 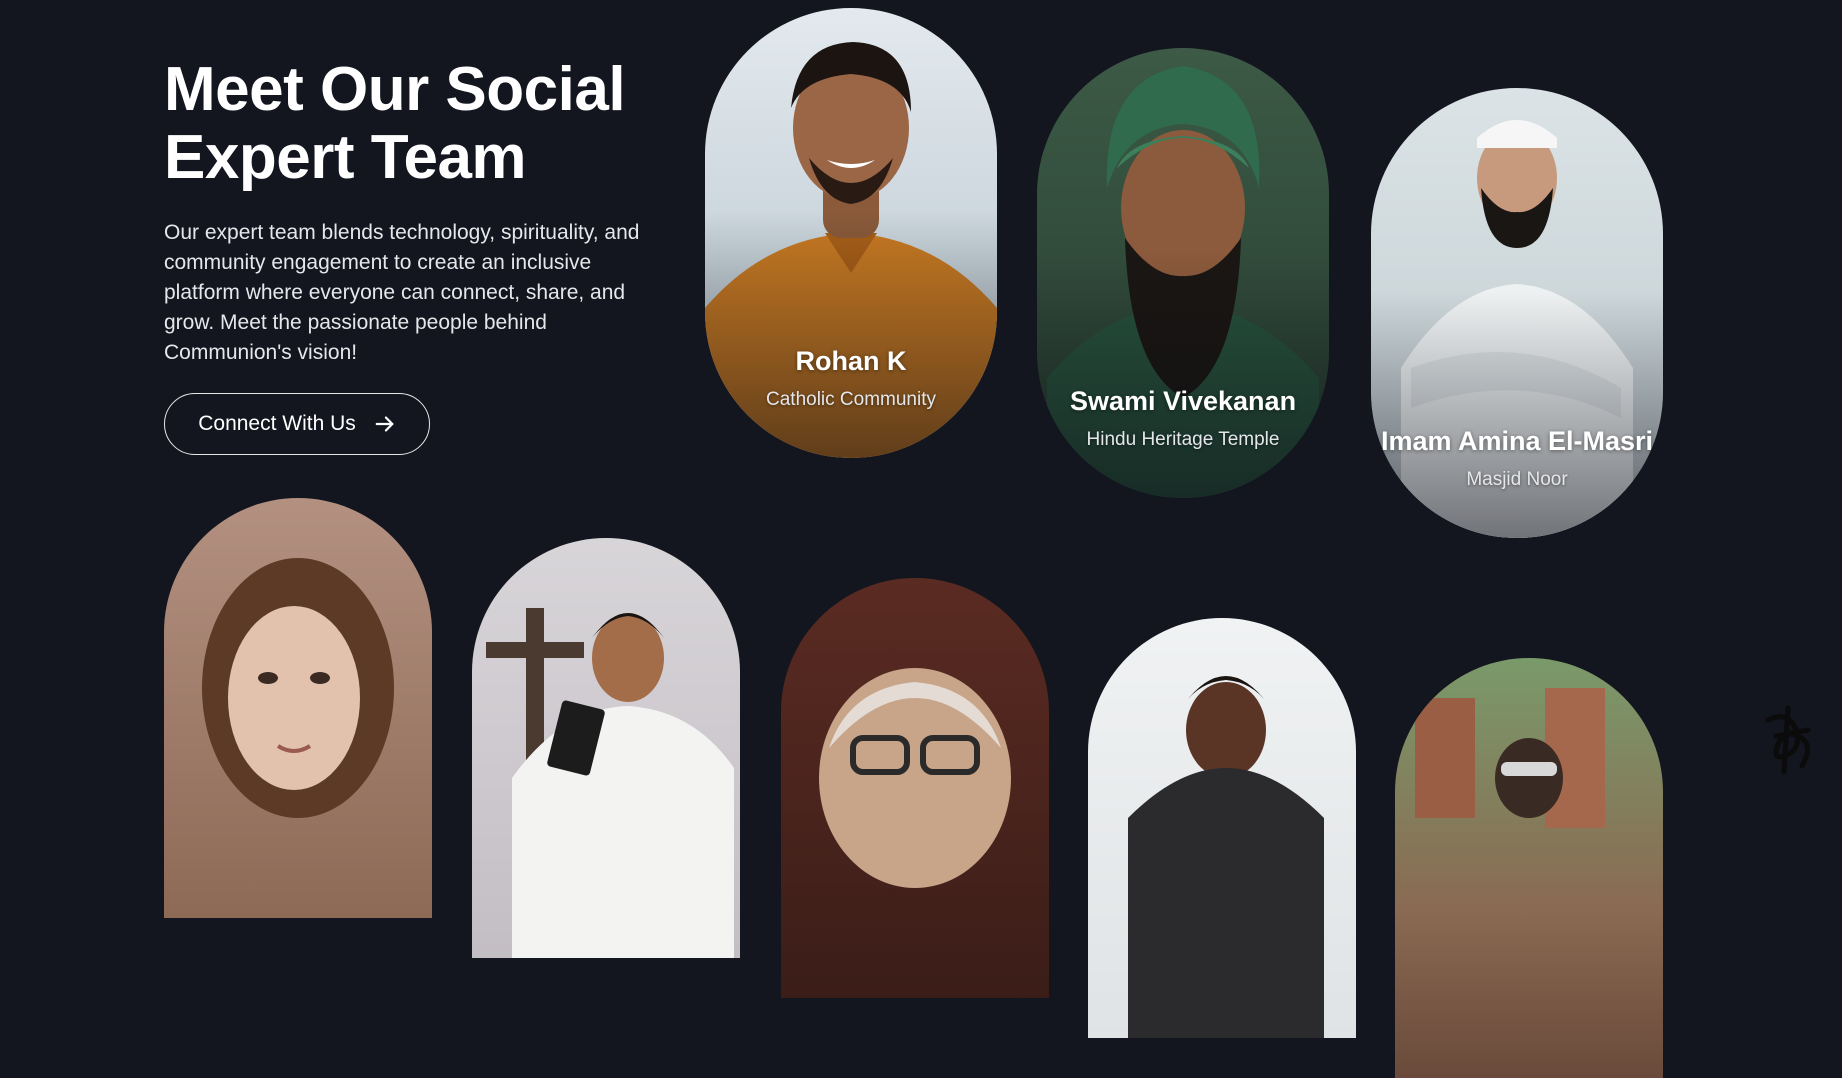 I want to click on team-card-elder, so click(x=915, y=788).